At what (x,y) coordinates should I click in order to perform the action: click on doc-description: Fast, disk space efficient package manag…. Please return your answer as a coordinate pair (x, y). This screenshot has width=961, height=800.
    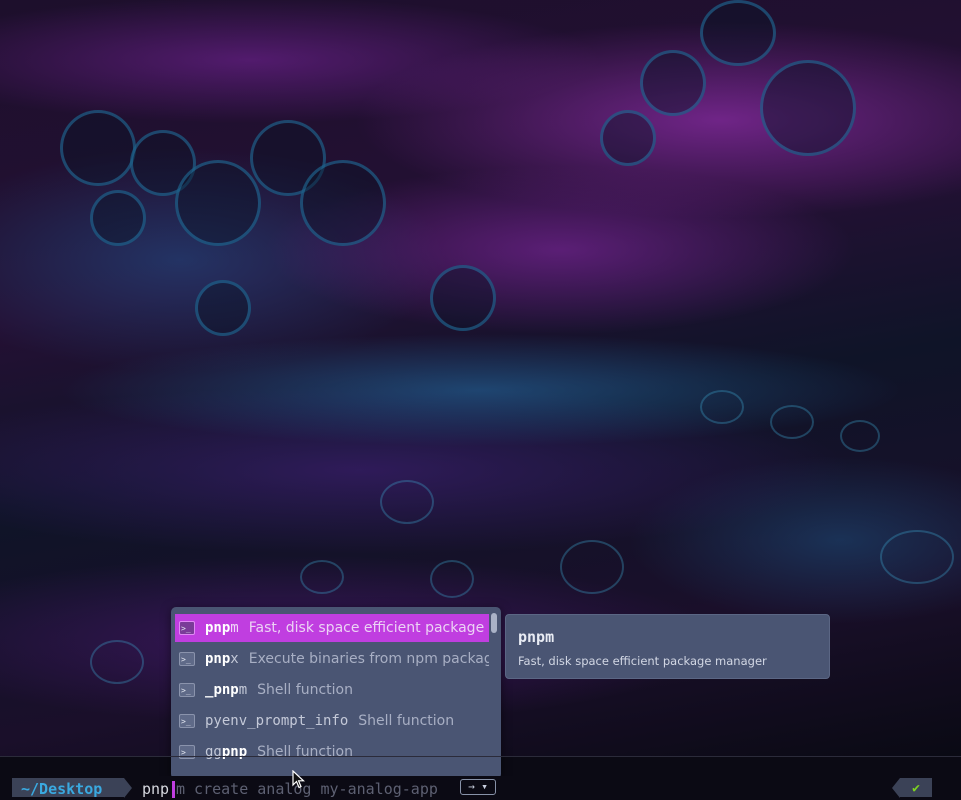
    Looking at the image, I should click on (642, 661).